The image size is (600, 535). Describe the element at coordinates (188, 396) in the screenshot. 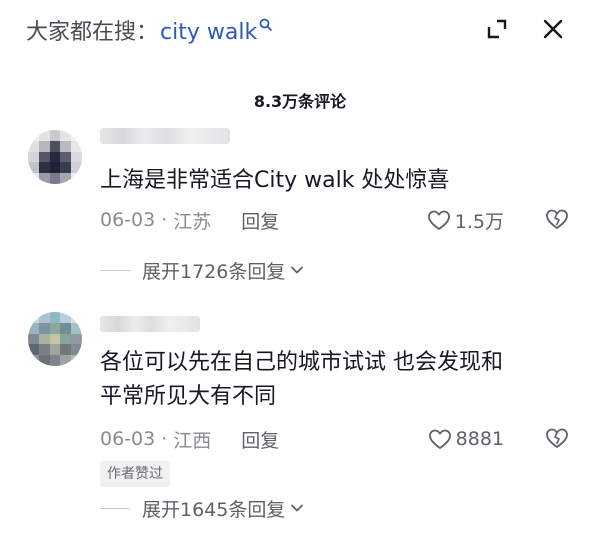

I see `comment-text-line: 平常所见大有不同` at that location.